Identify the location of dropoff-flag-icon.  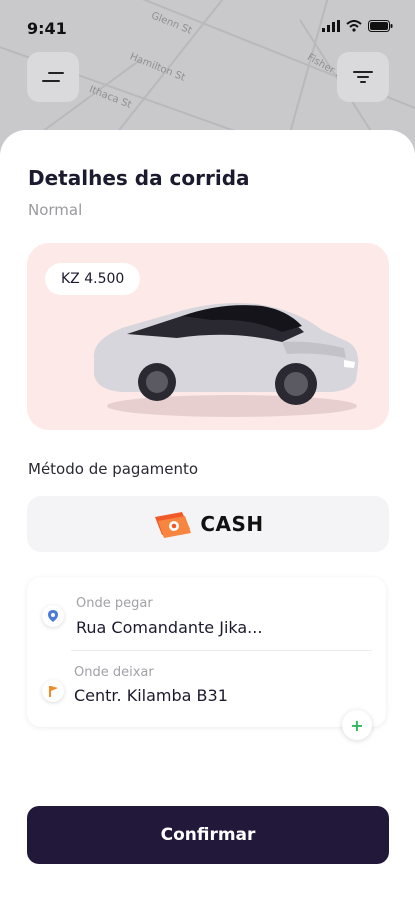
(53, 691).